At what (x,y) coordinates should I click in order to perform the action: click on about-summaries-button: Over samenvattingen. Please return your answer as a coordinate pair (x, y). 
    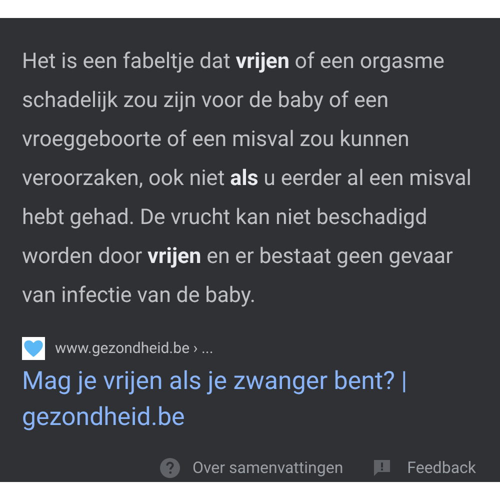
    Looking at the image, I should click on (252, 468).